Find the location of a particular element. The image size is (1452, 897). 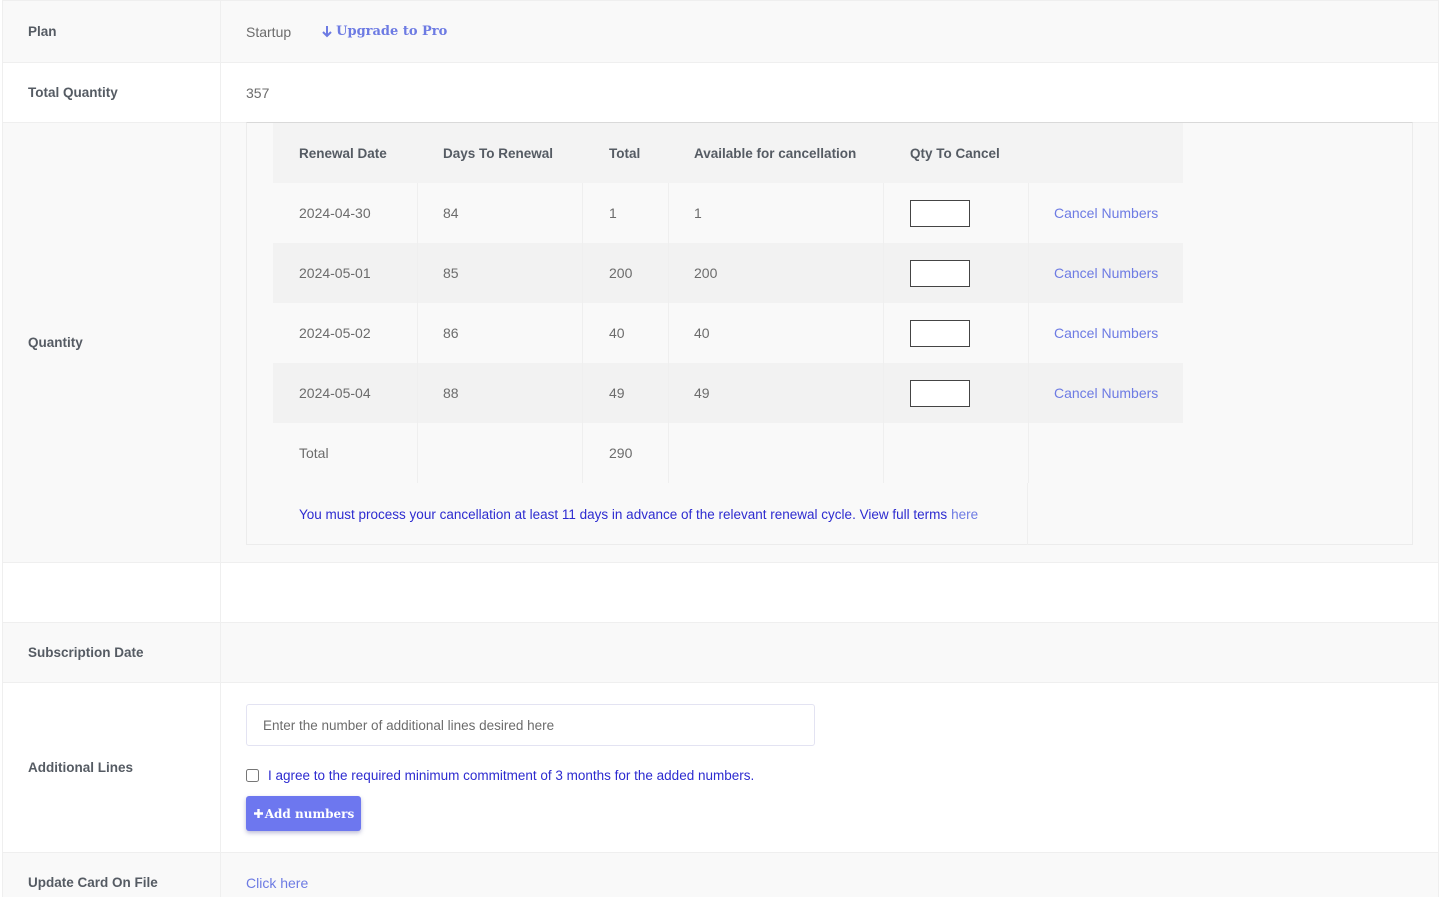

header-days-to-renewal: Days To Renewal is located at coordinates (498, 153).